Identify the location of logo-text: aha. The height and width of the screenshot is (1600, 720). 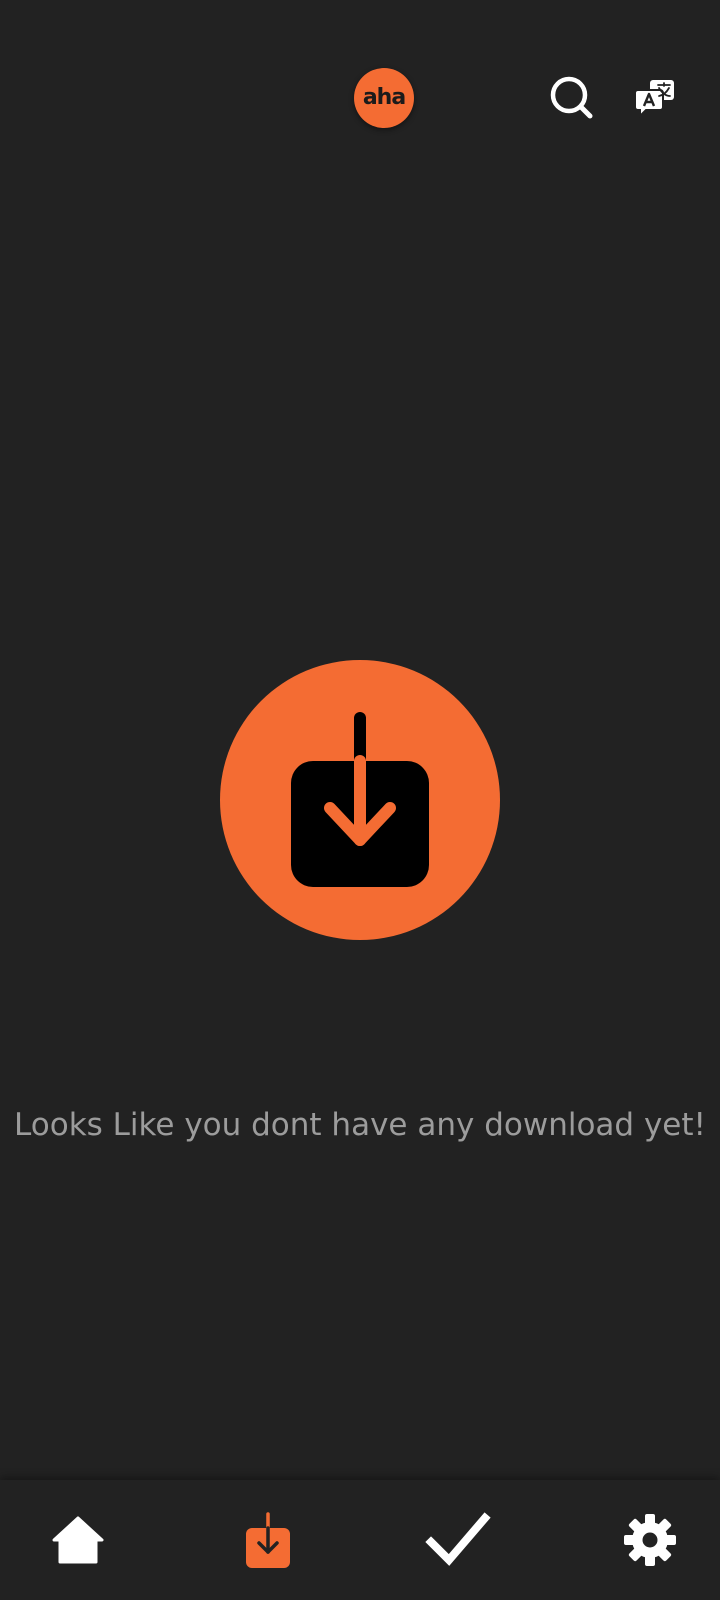
(384, 97).